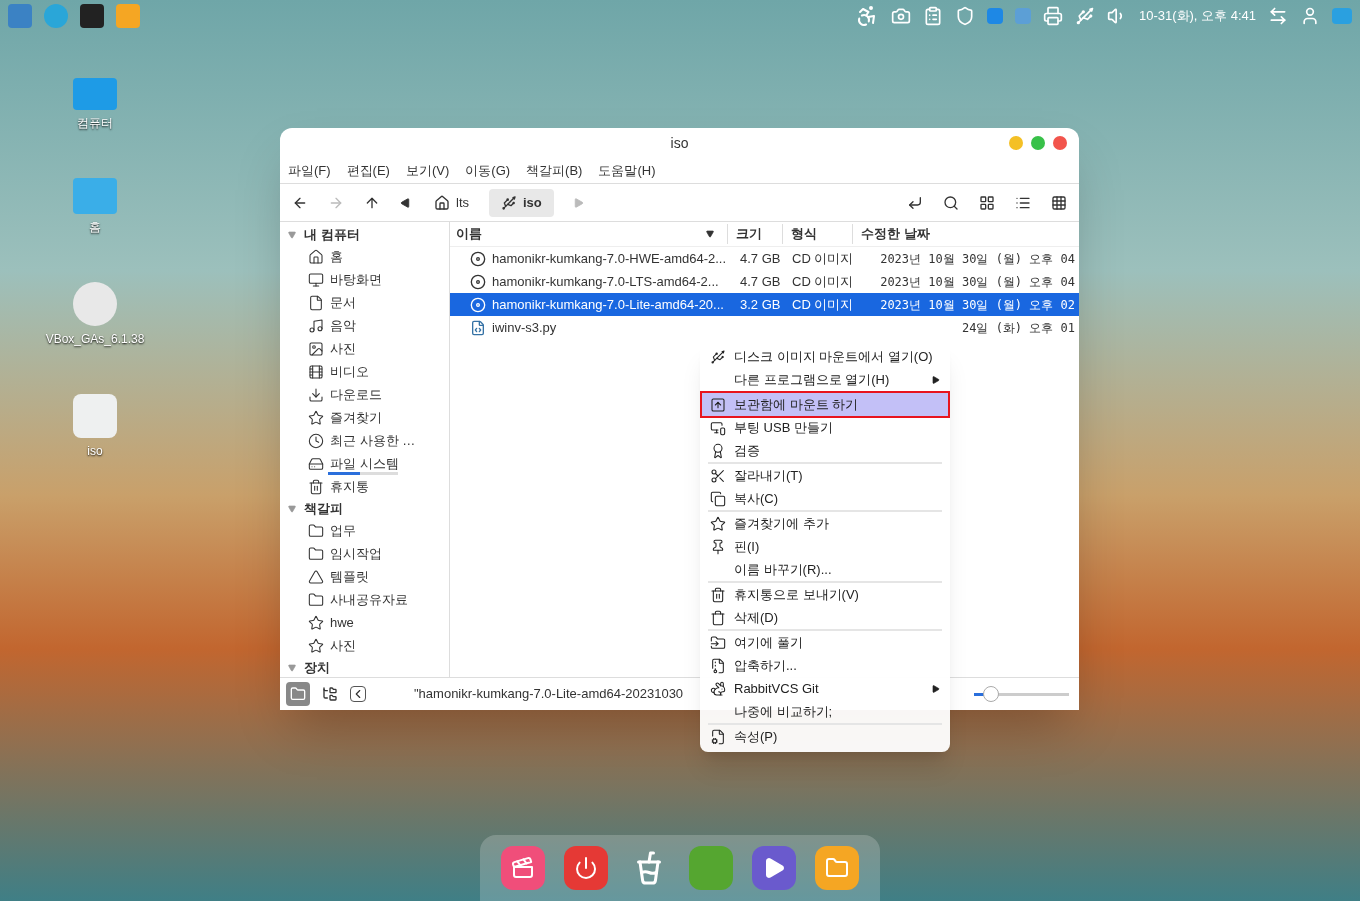 This screenshot has height=901, width=1360. I want to click on context-menu-item: 즐겨찾기에 추가, so click(825, 523).